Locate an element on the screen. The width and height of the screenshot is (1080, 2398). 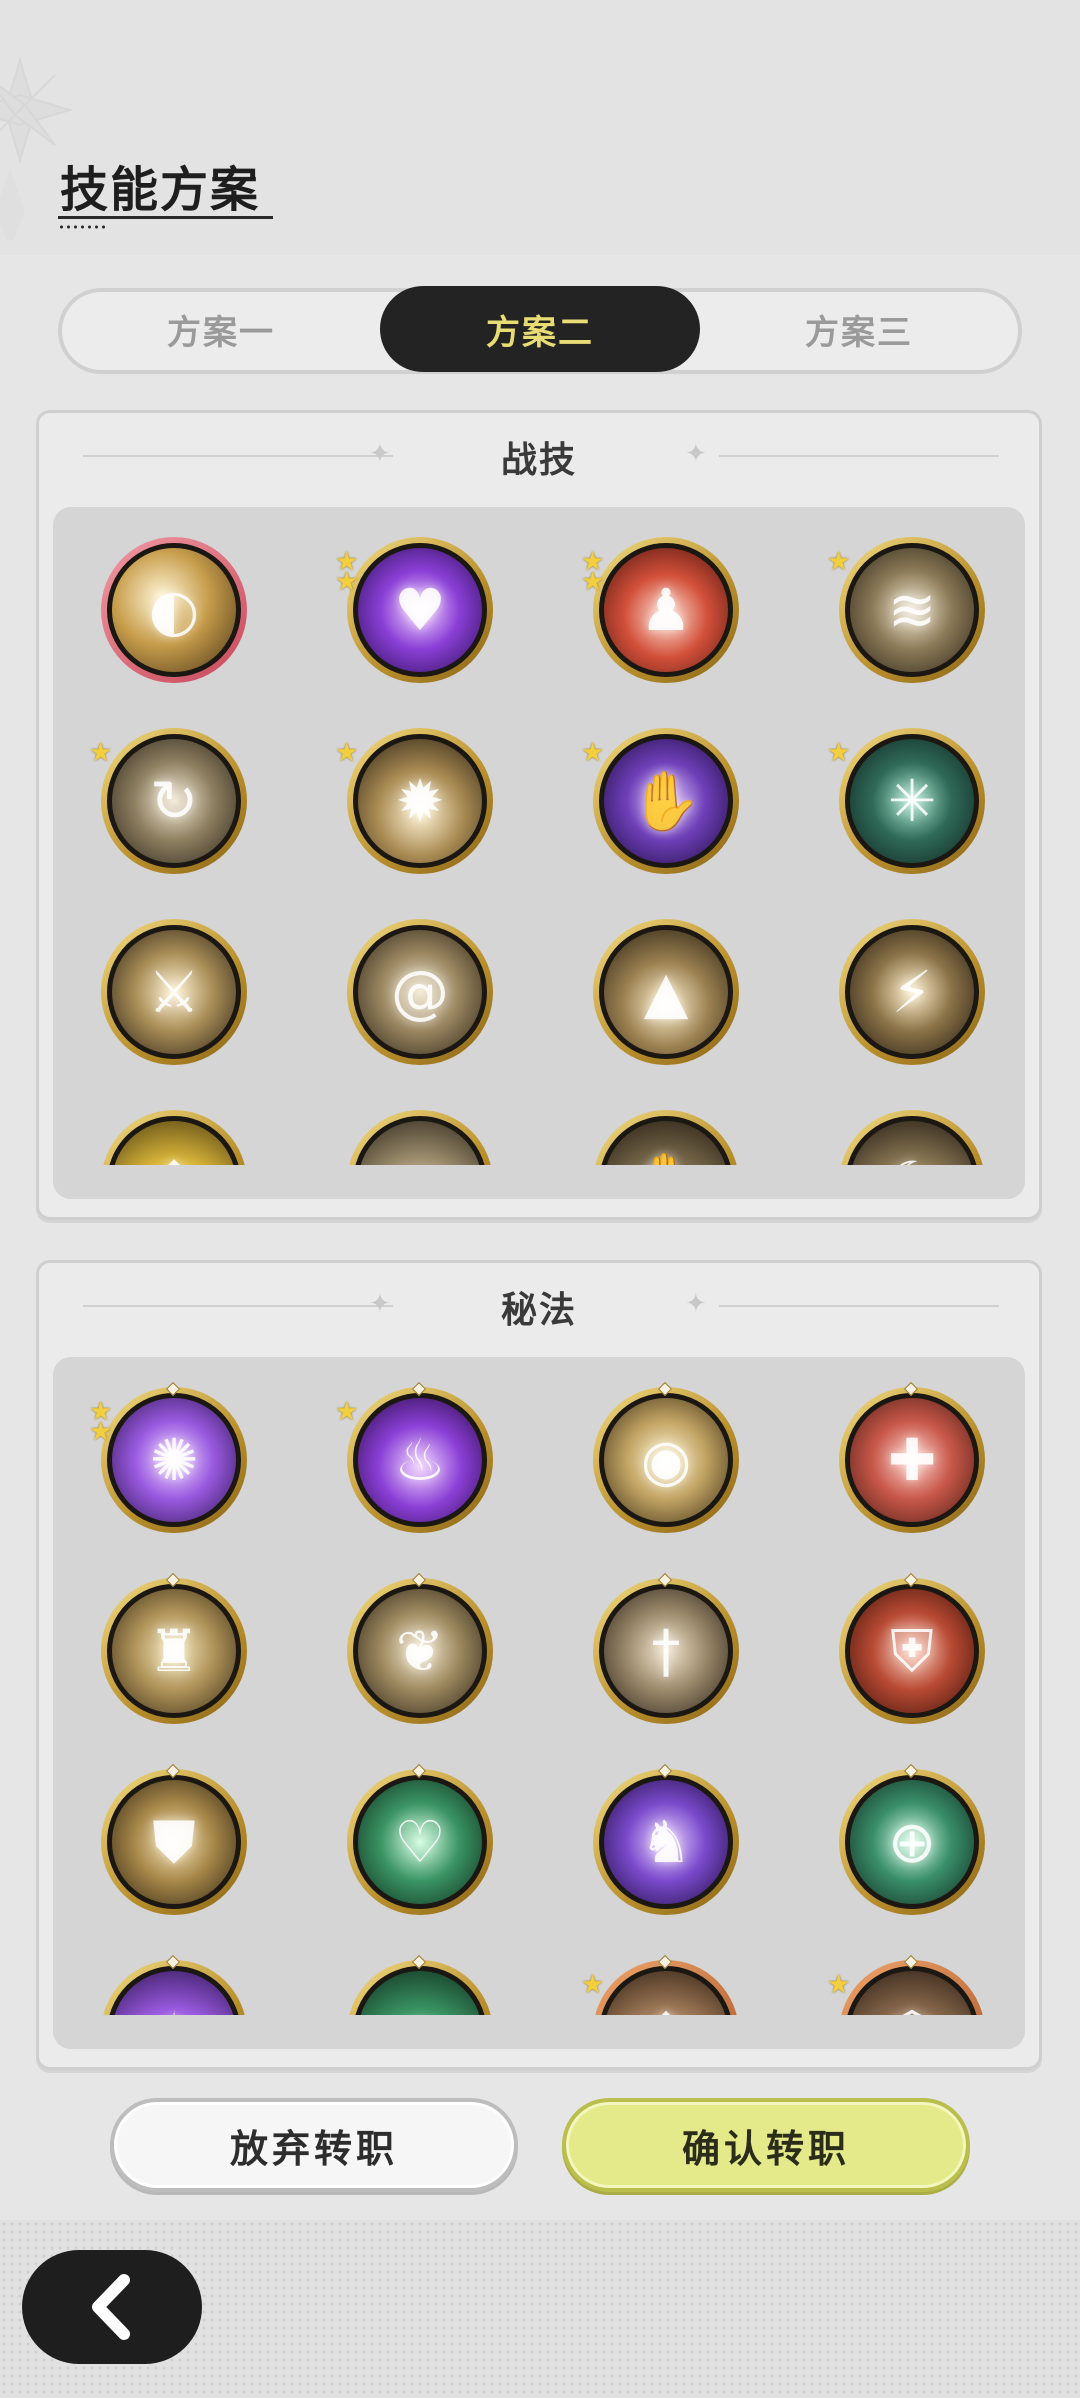
chevron-left-icon is located at coordinates (111, 2307).